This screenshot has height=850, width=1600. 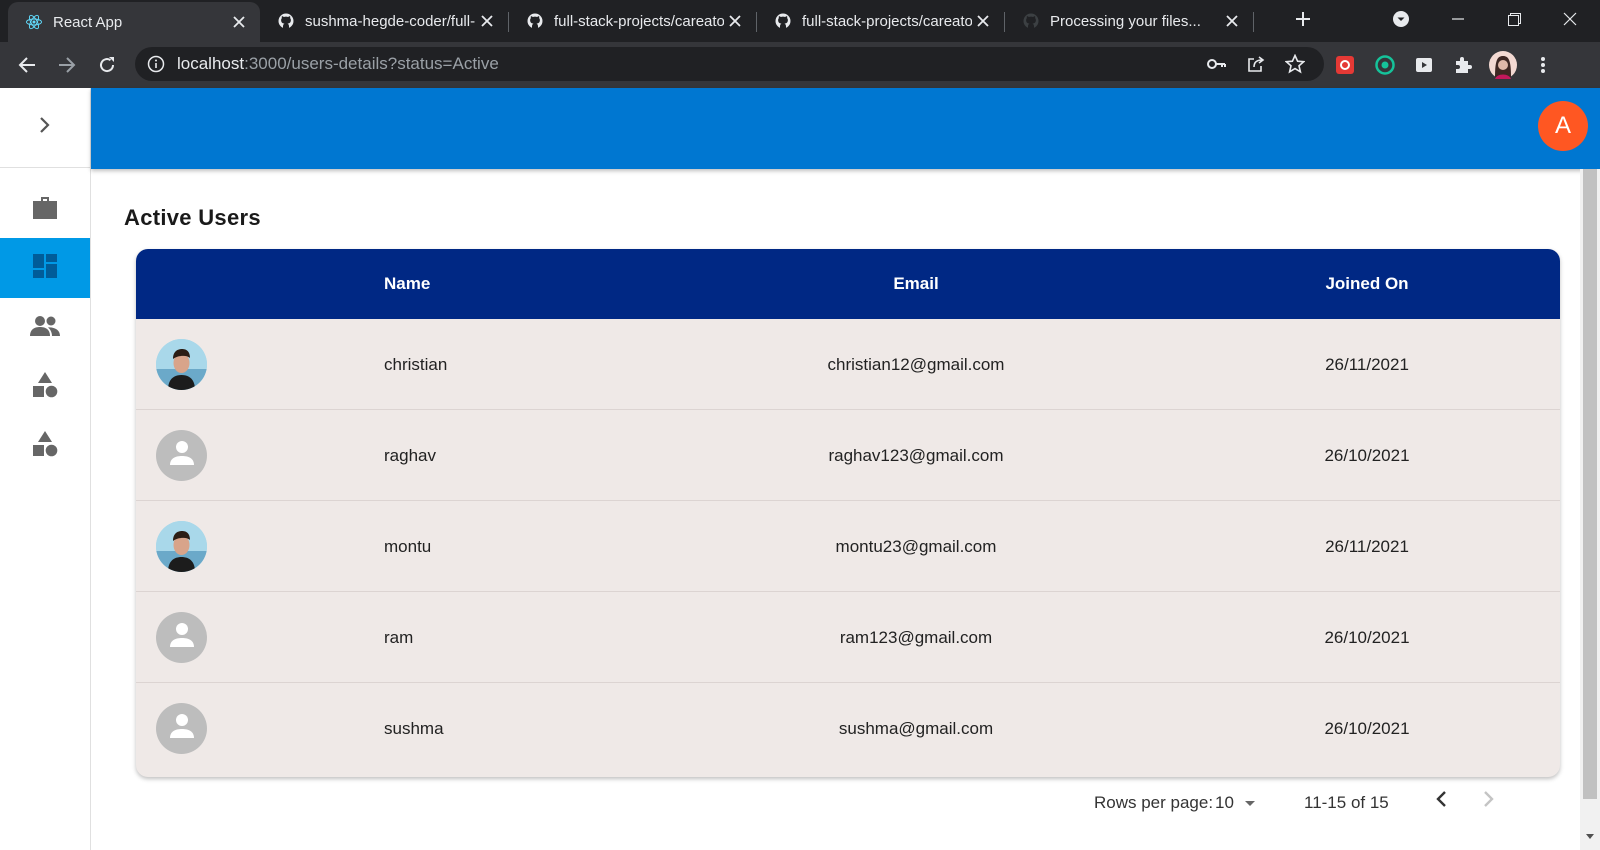 I want to click on chevron-right-icon, so click(x=1489, y=803).